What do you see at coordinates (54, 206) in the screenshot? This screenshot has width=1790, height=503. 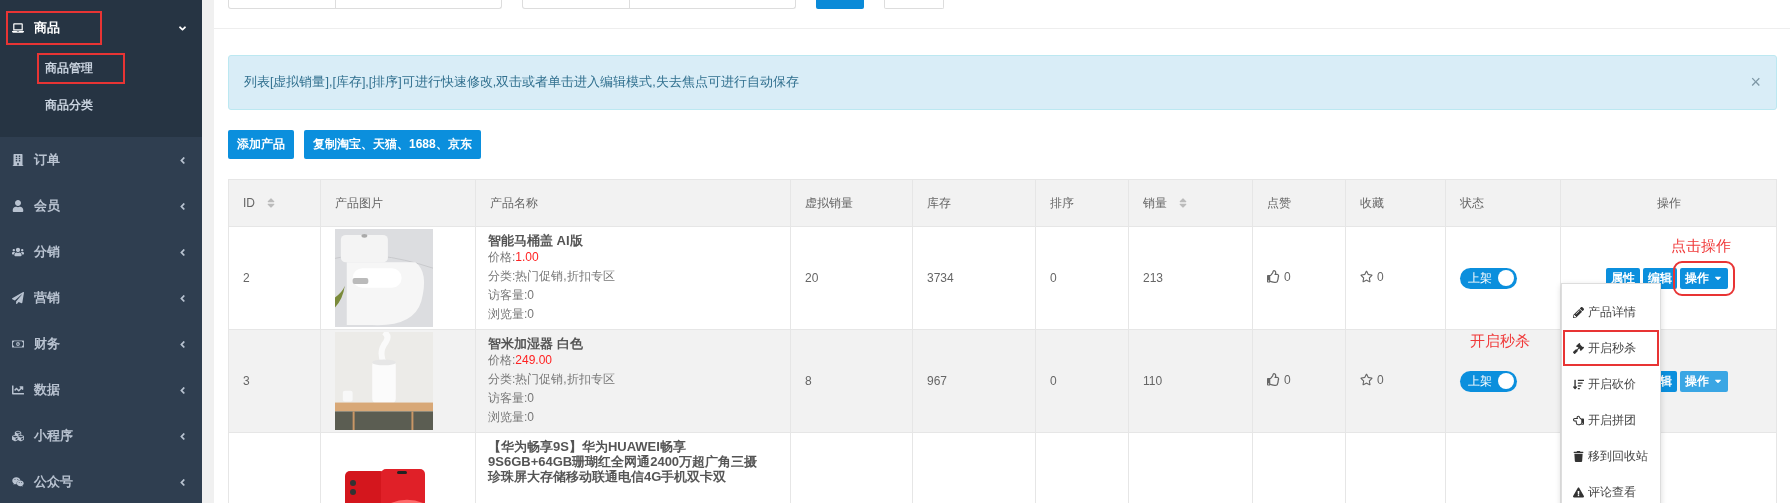 I see `sidebar-item: 会员` at bounding box center [54, 206].